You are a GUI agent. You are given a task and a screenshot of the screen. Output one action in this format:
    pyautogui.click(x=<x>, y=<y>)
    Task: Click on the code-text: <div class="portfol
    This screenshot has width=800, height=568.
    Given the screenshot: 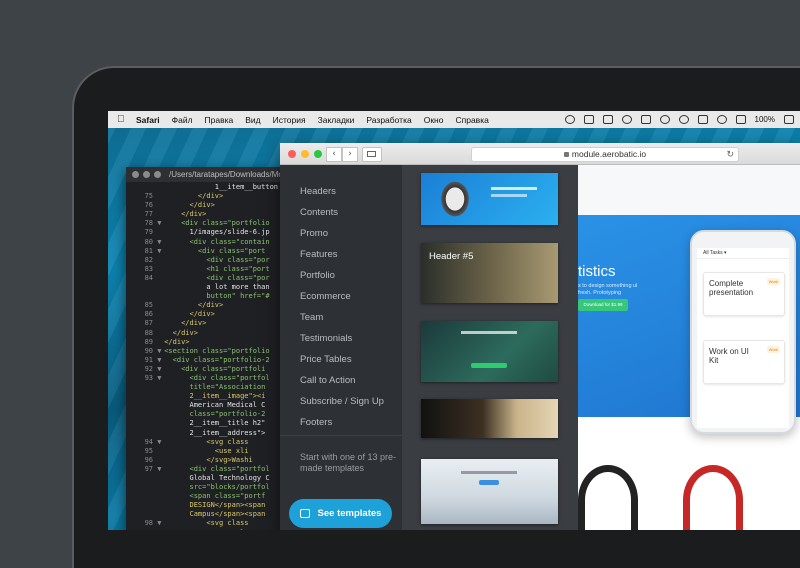 What is the action you would take?
    pyautogui.click(x=215, y=468)
    